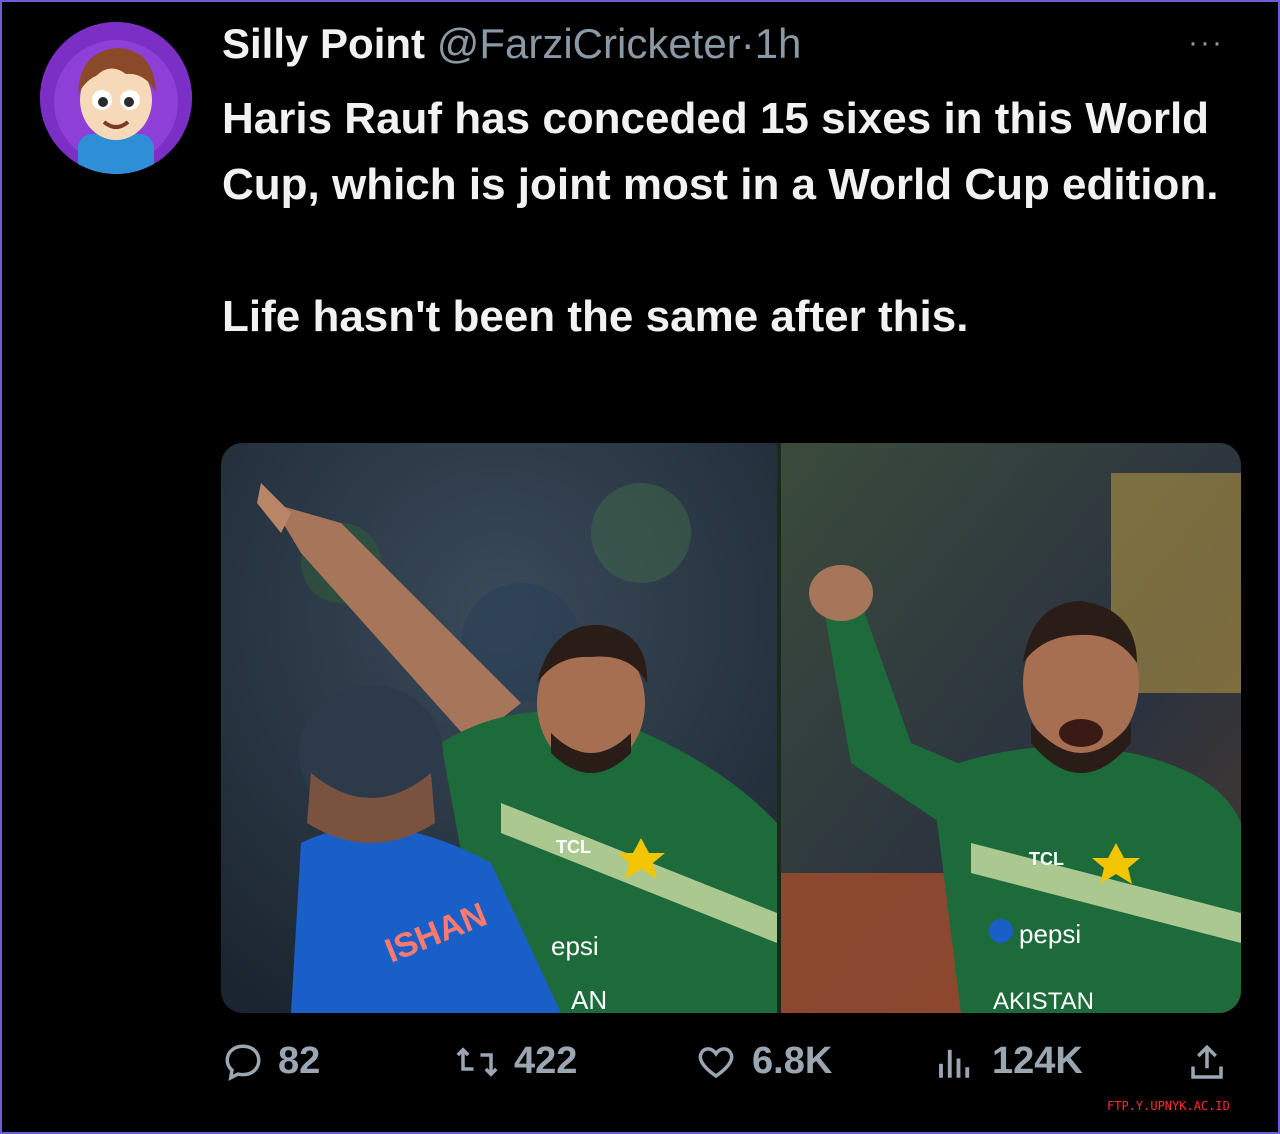  I want to click on display-name: Silly Point, so click(323, 43).